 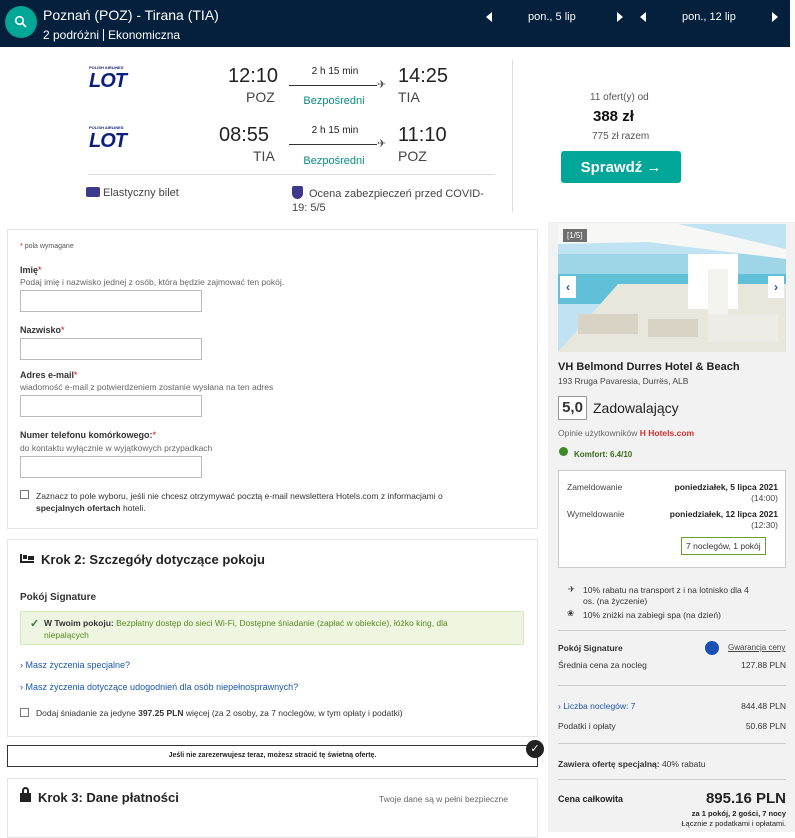 What do you see at coordinates (643, 17) in the screenshot?
I see `prev-return-date-icon` at bounding box center [643, 17].